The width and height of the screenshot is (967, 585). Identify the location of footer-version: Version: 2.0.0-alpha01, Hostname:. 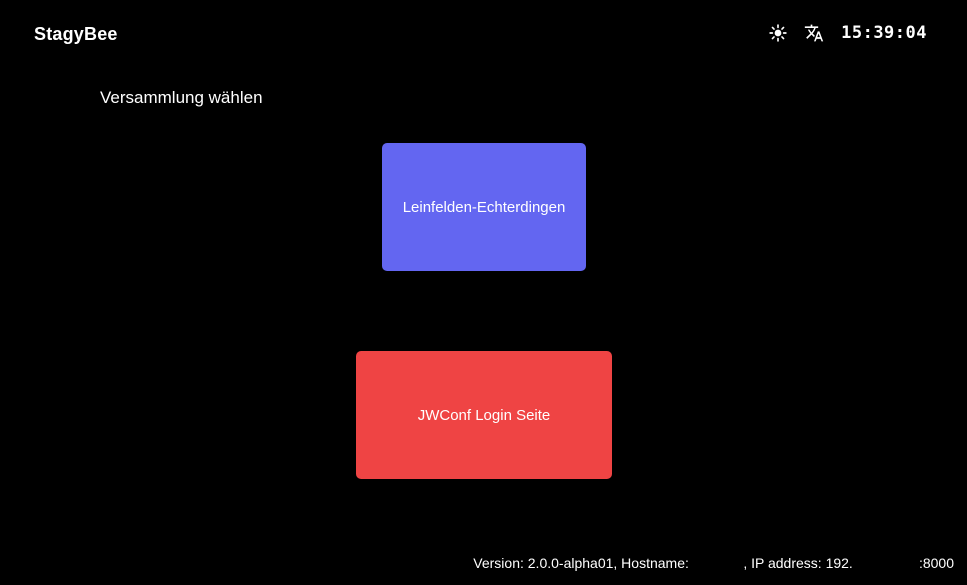
(581, 563).